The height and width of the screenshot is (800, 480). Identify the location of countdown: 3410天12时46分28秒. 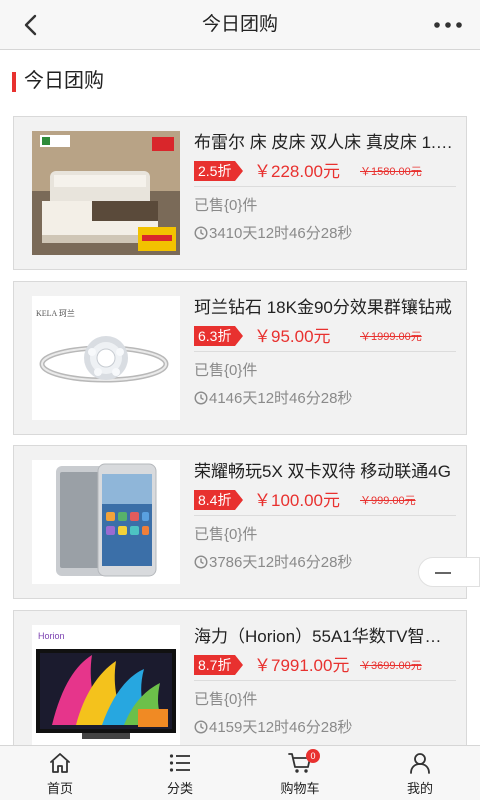
(273, 234).